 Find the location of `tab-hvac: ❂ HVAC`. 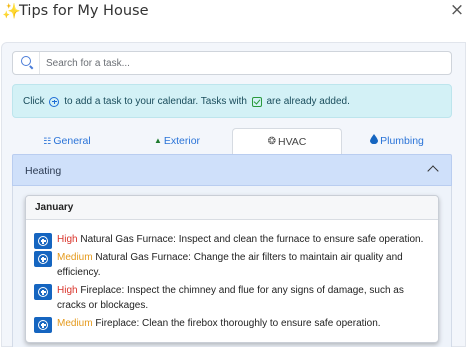

tab-hvac: ❂ HVAC is located at coordinates (287, 141).